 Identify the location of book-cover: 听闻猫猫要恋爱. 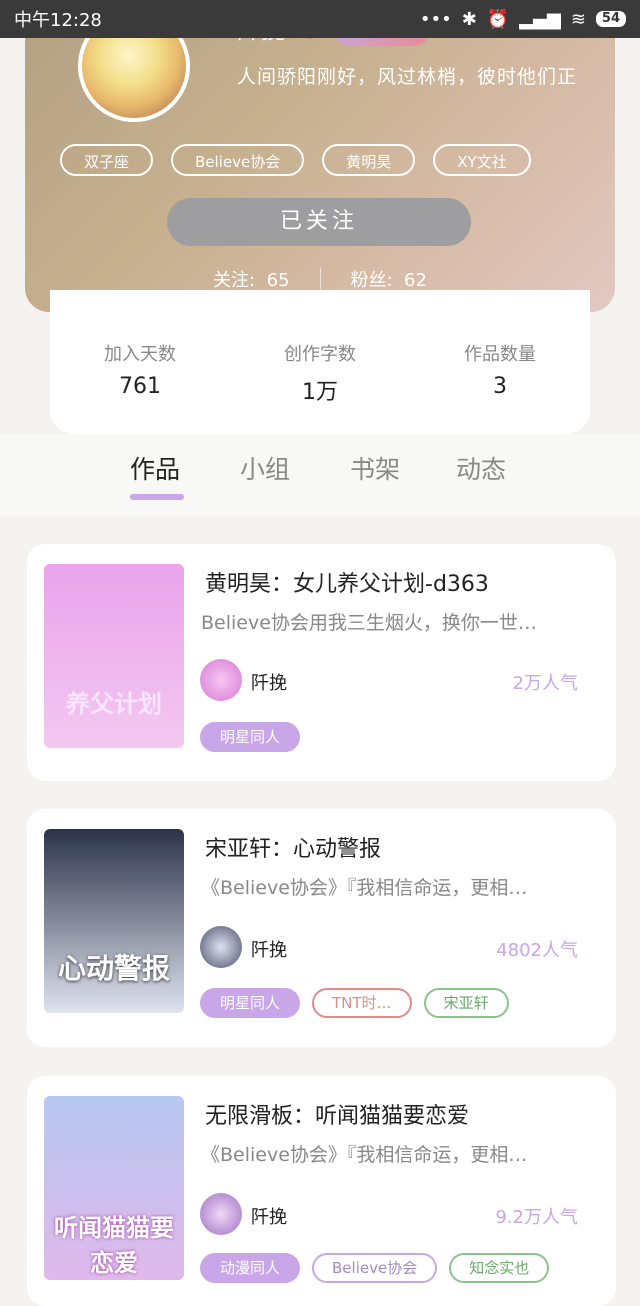
(114, 1188).